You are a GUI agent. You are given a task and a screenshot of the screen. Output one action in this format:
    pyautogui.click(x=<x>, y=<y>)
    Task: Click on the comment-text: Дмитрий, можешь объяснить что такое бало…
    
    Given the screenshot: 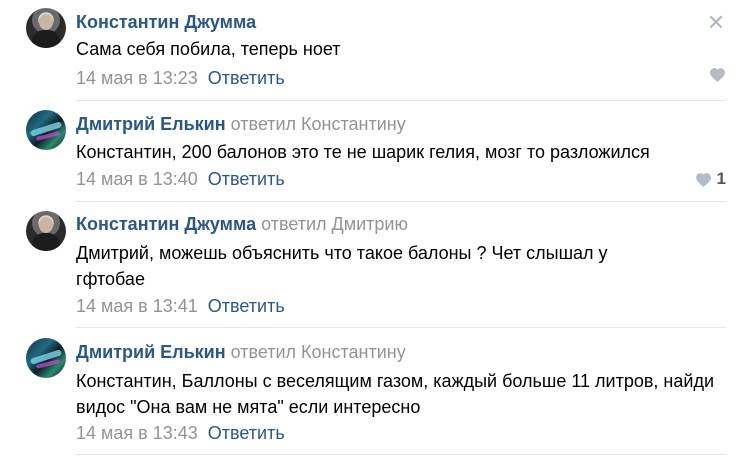 What is the action you would take?
    pyautogui.click(x=342, y=266)
    